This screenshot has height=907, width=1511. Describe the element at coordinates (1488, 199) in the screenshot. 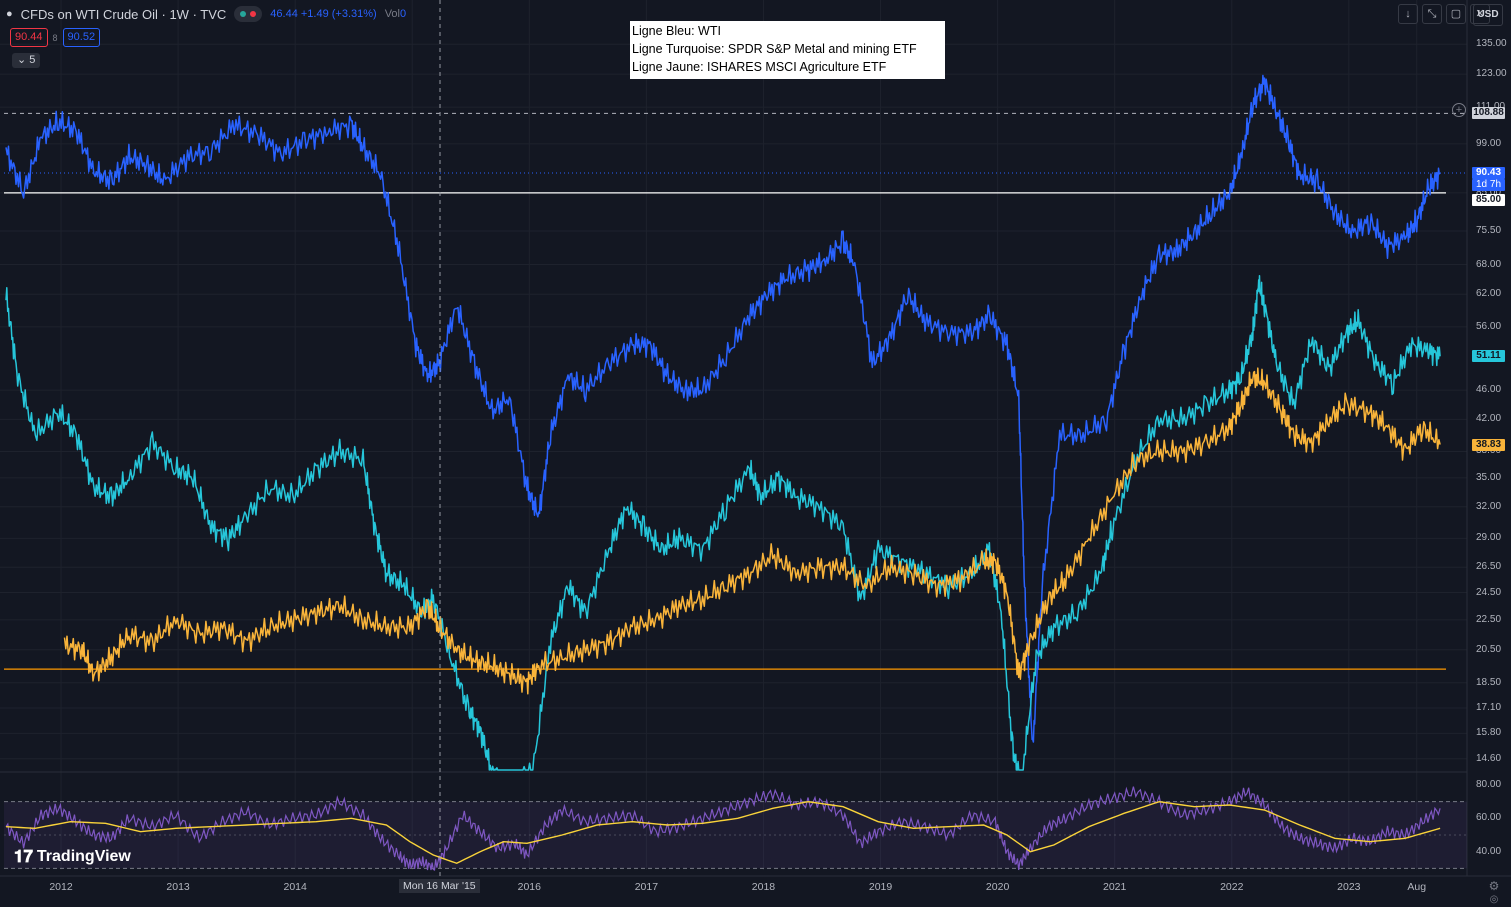

I see `line-price-tag: 85.00` at that location.